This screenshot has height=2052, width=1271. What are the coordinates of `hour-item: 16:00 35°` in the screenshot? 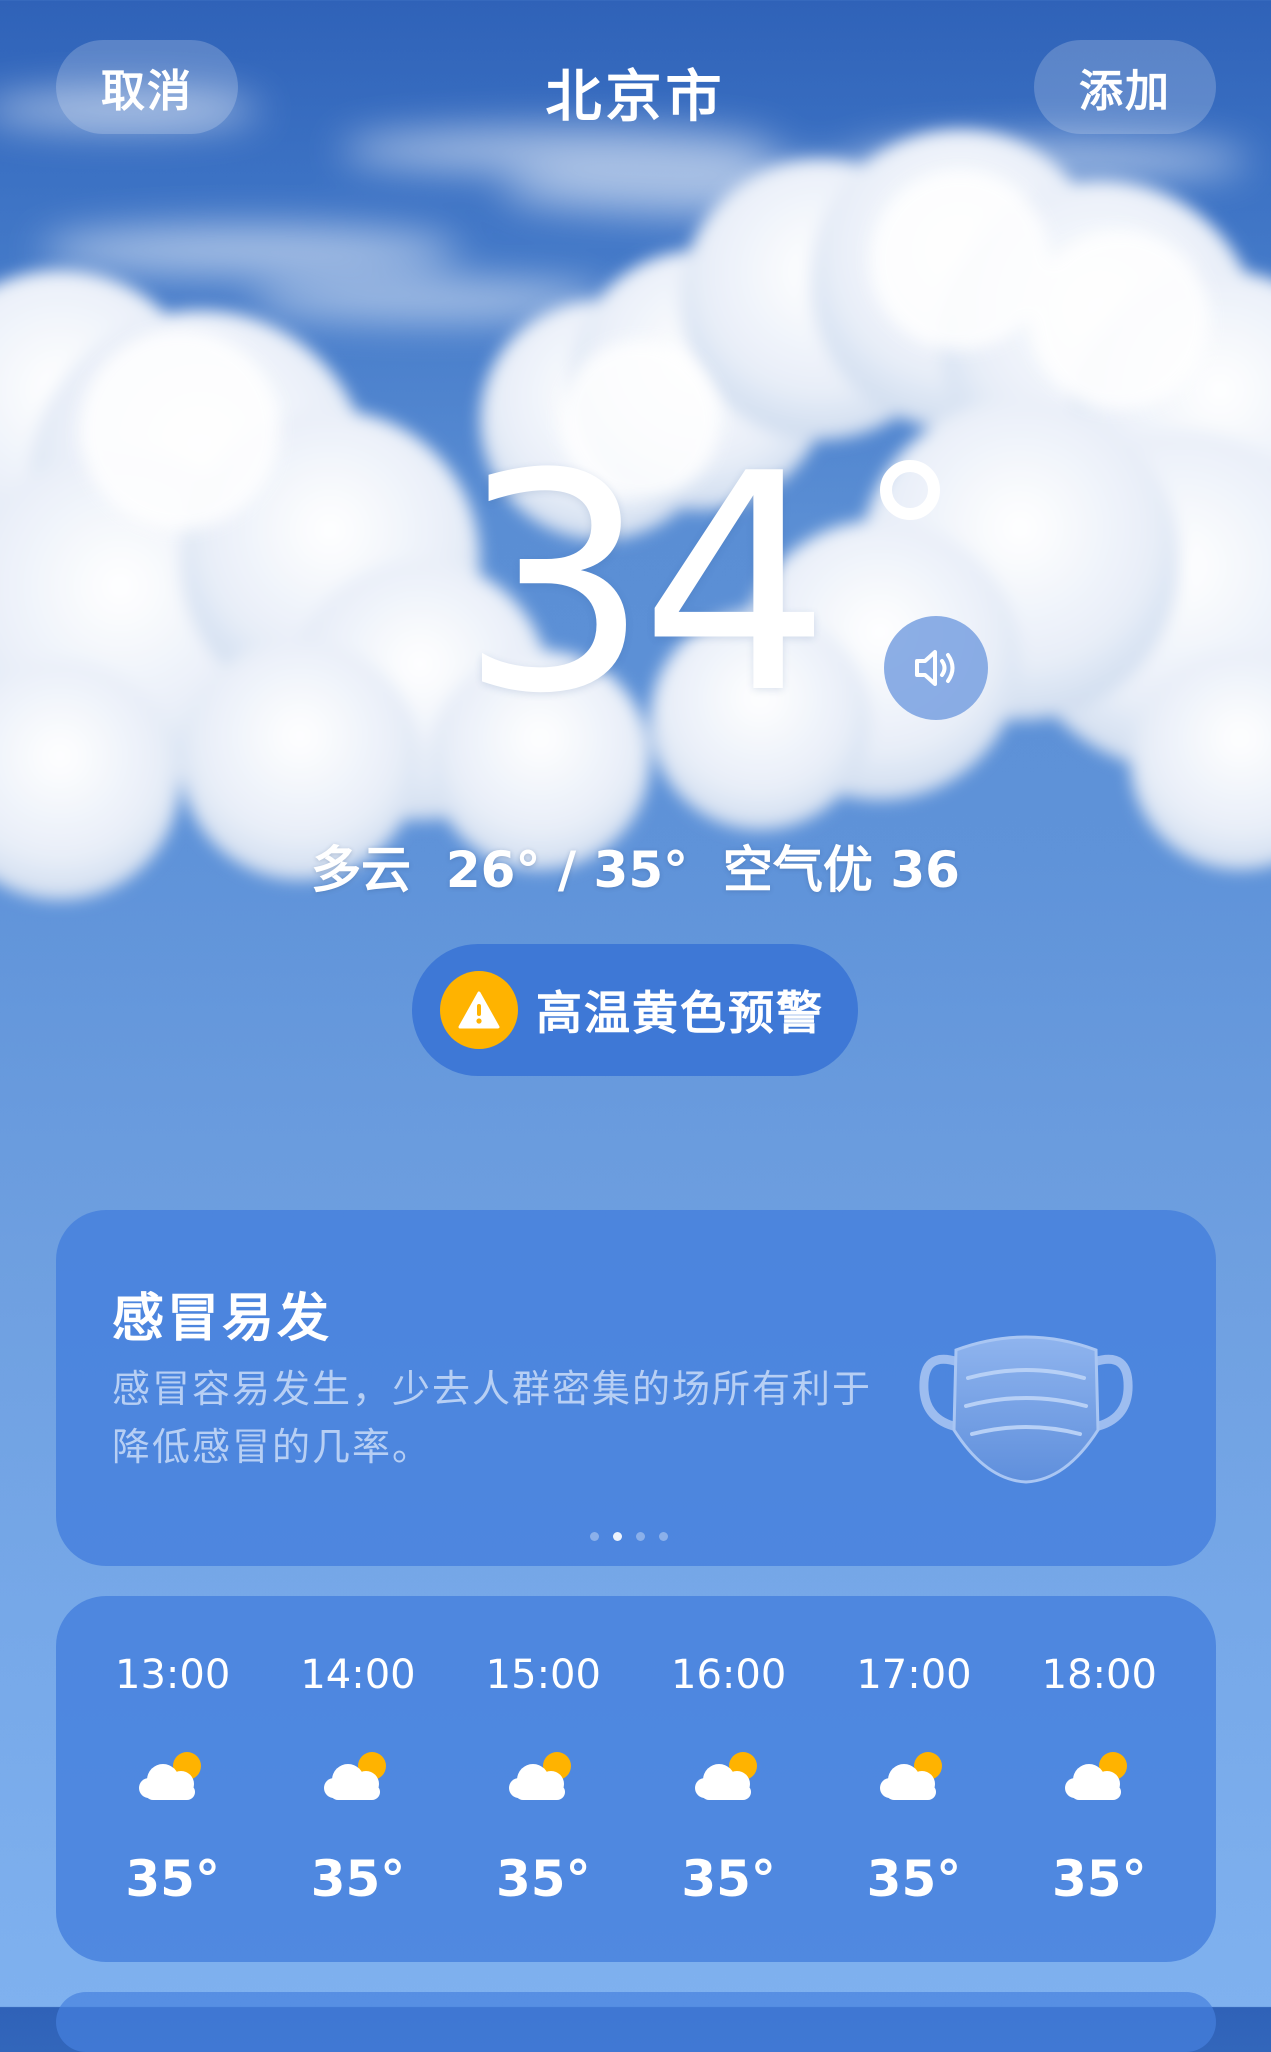 It's located at (728, 1779).